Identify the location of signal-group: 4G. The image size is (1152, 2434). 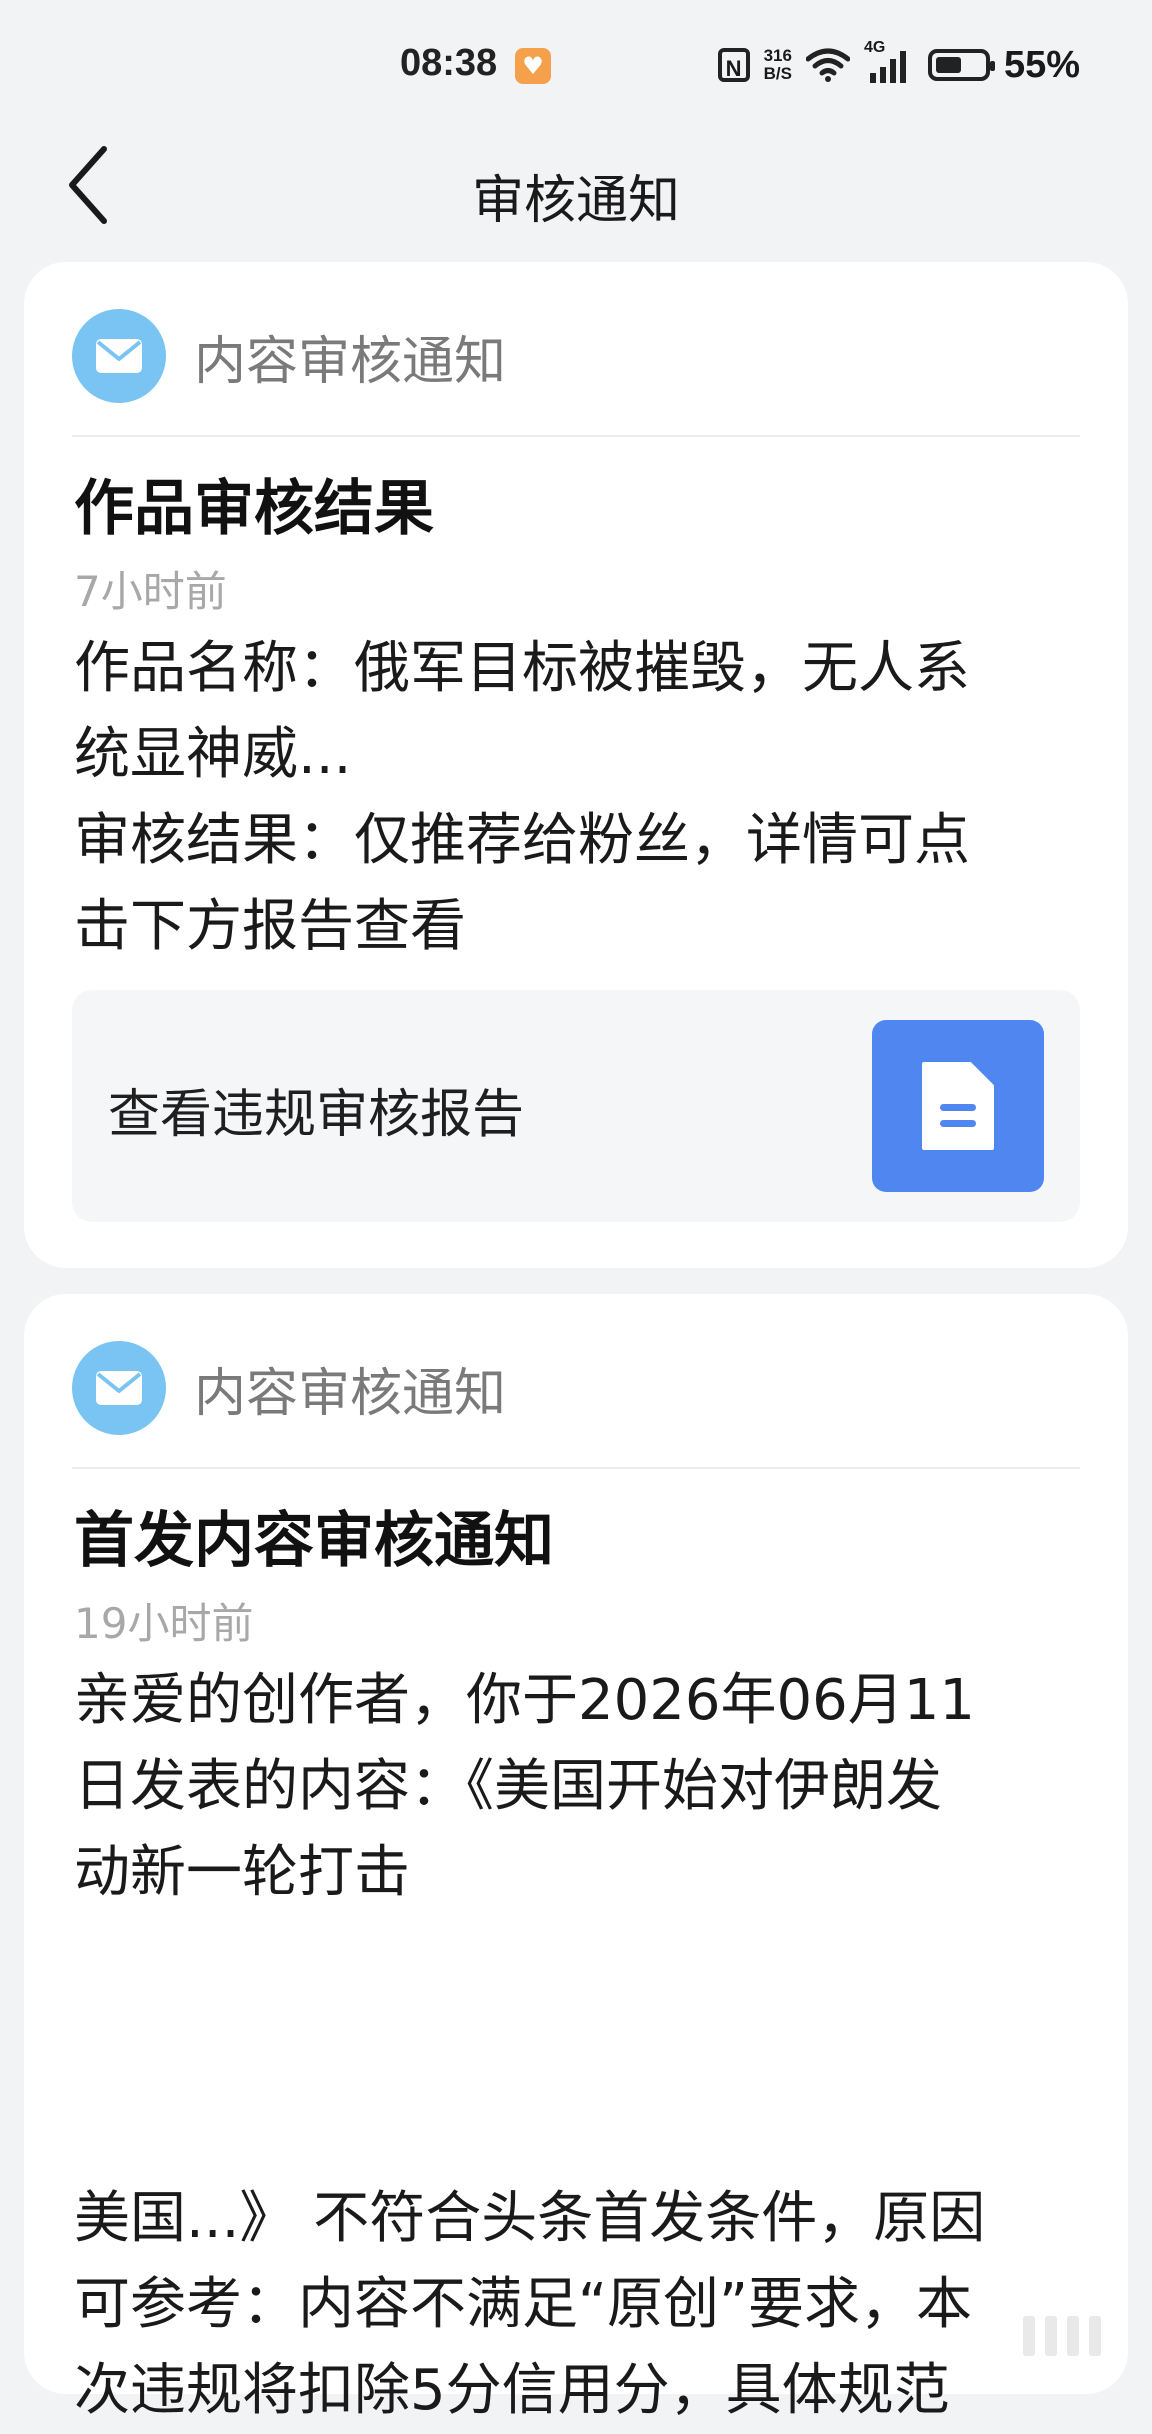
(889, 62).